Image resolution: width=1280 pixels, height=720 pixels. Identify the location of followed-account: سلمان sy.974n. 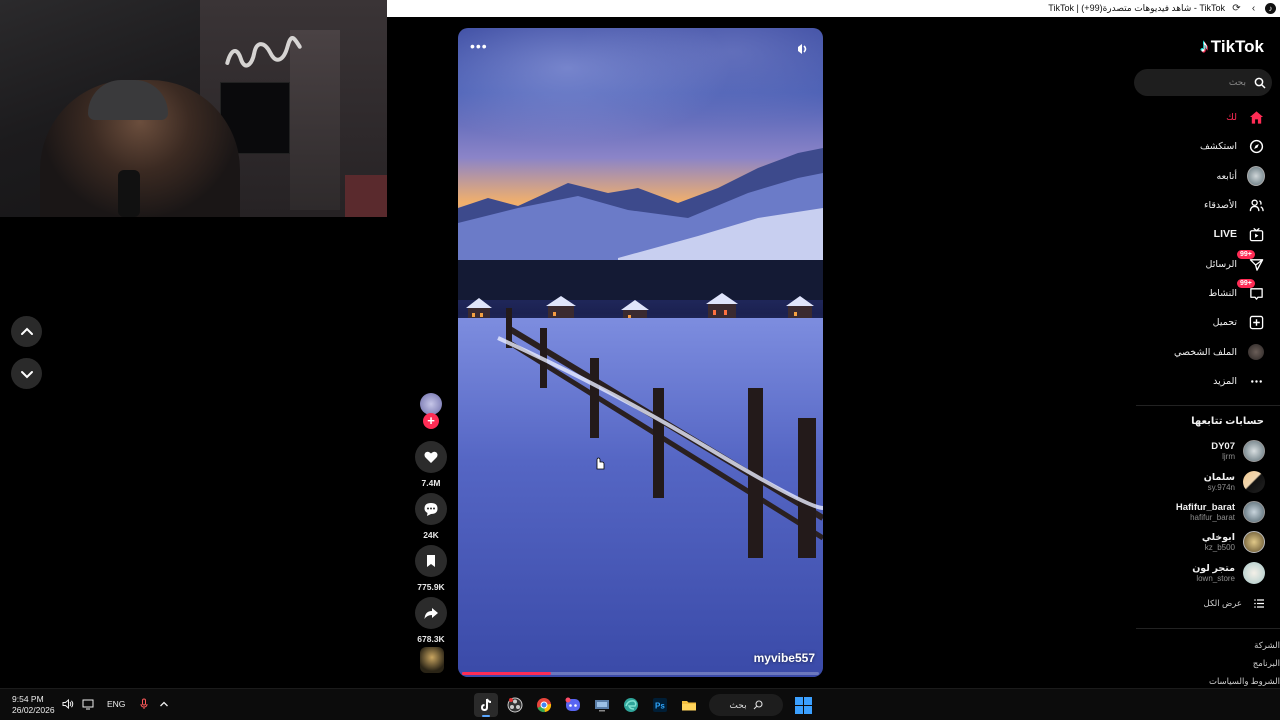
(1234, 482).